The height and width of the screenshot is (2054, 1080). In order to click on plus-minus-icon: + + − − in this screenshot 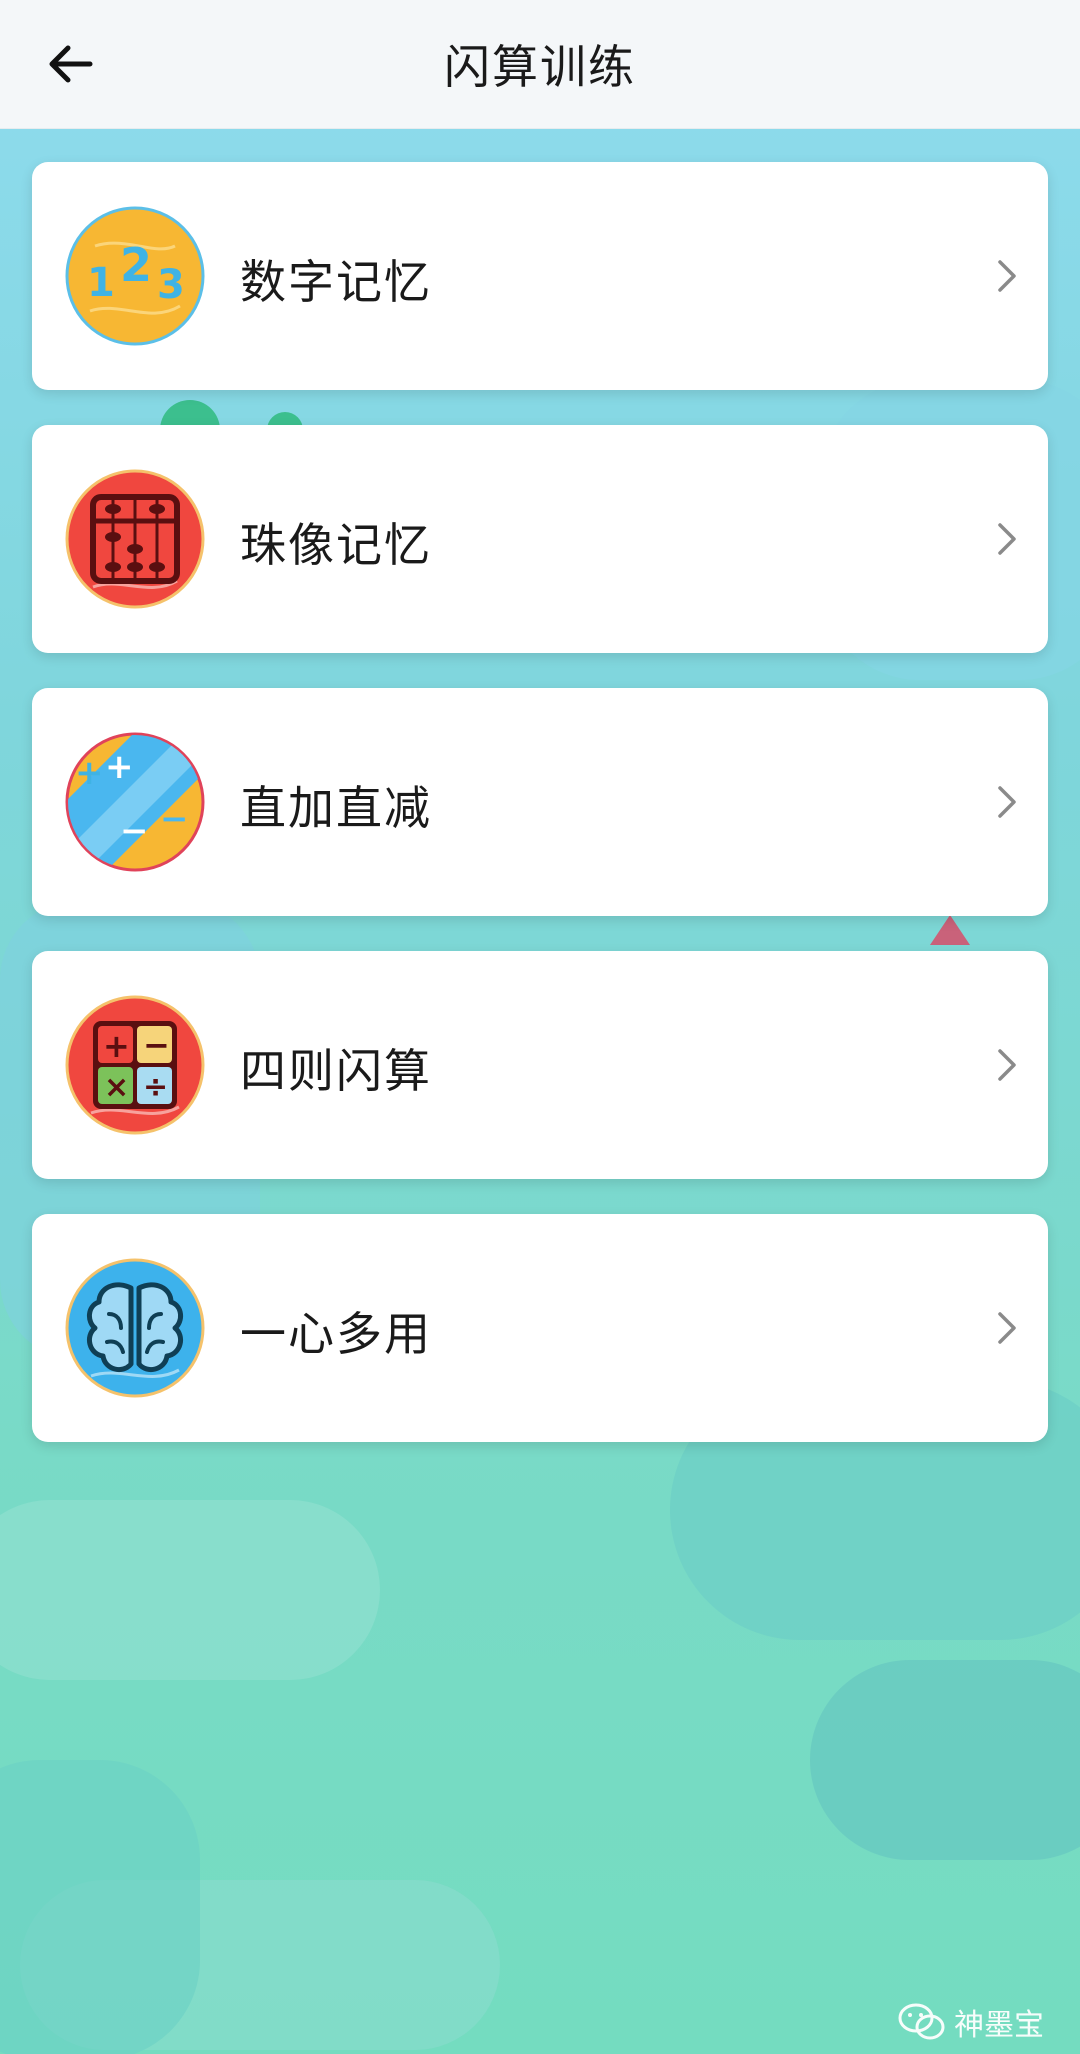, I will do `click(135, 802)`.